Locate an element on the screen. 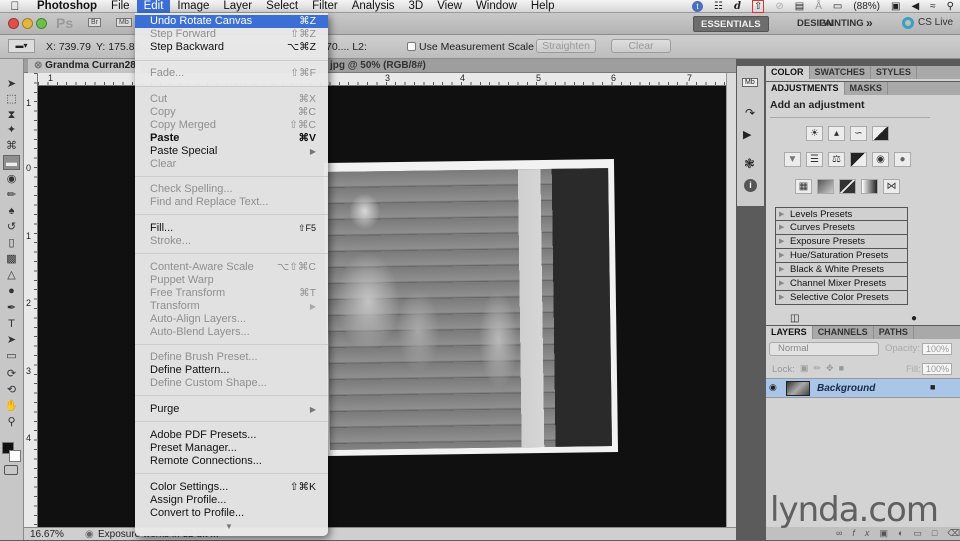 The height and width of the screenshot is (541, 960). minimize-window-button is located at coordinates (27, 23).